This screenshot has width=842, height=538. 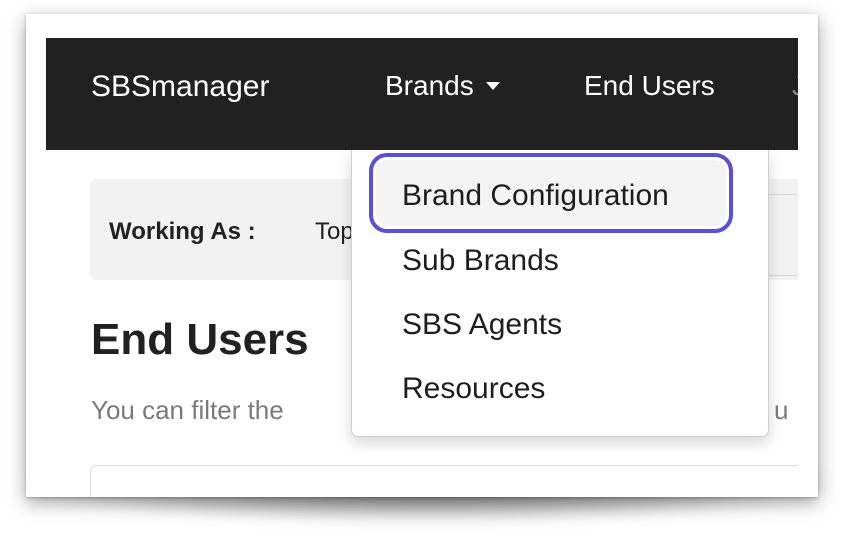 I want to click on working-as-label: Working As :, so click(x=182, y=231).